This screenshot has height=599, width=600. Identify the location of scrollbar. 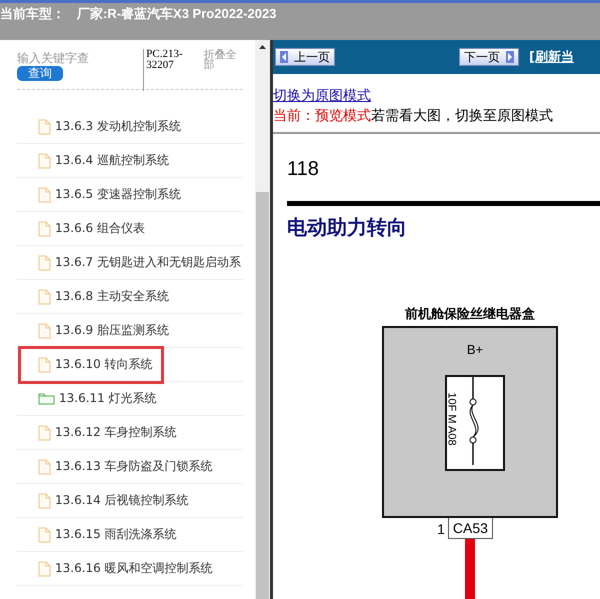
(262, 319).